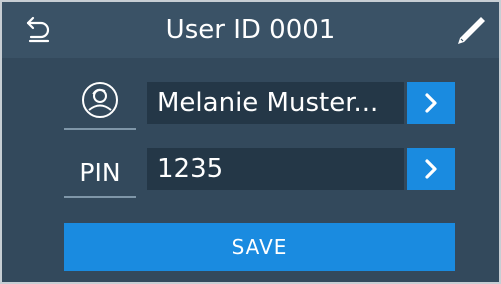 Image resolution: width=501 pixels, height=284 pixels. I want to click on user-avatar-label, so click(100, 102).